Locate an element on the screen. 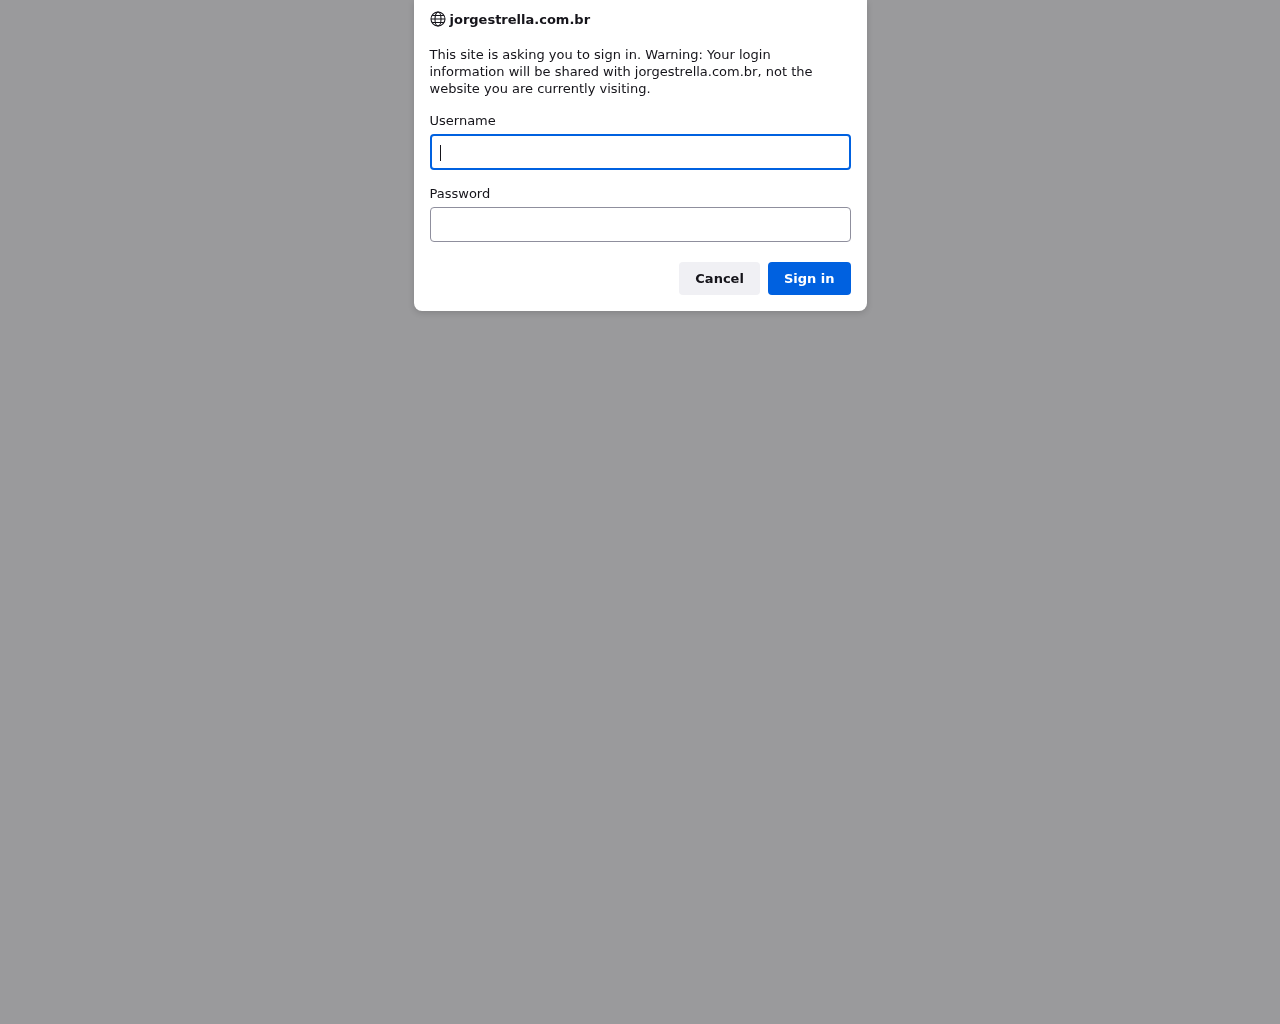 The width and height of the screenshot is (1280, 1024). field-label: Username is located at coordinates (463, 121).